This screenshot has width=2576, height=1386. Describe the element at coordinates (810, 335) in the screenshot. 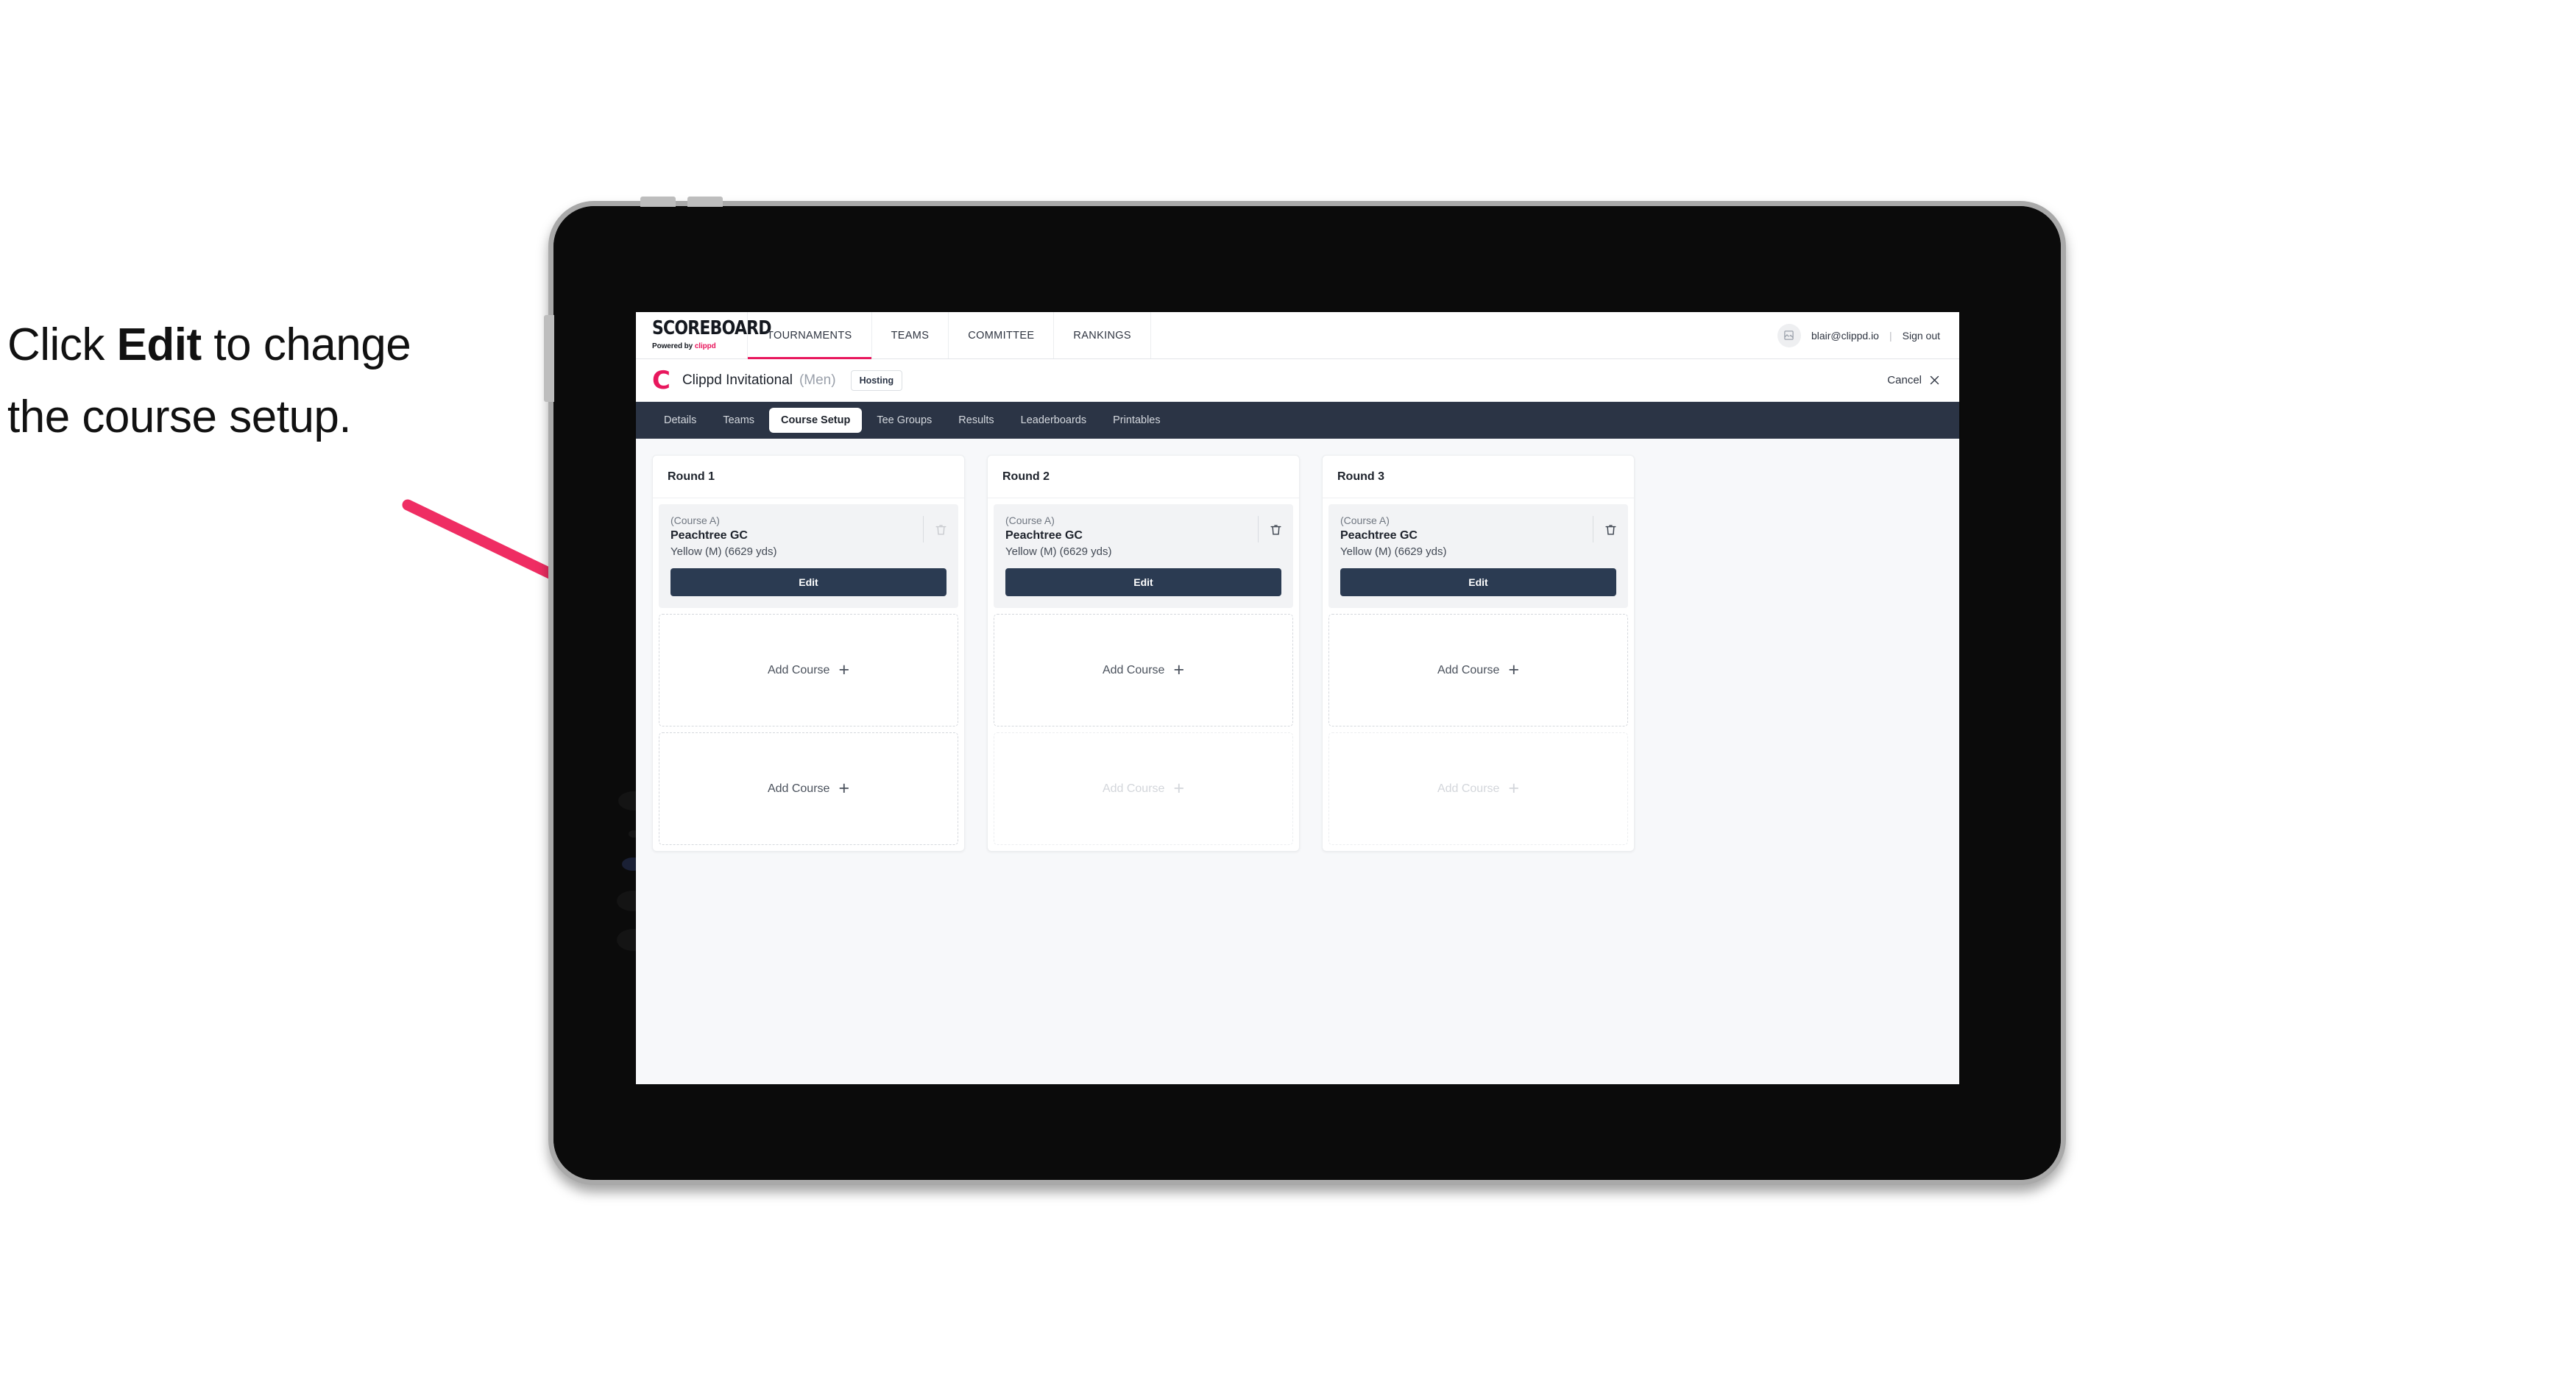

I see `nav-item-tournaments: TOURNAMENTS` at that location.